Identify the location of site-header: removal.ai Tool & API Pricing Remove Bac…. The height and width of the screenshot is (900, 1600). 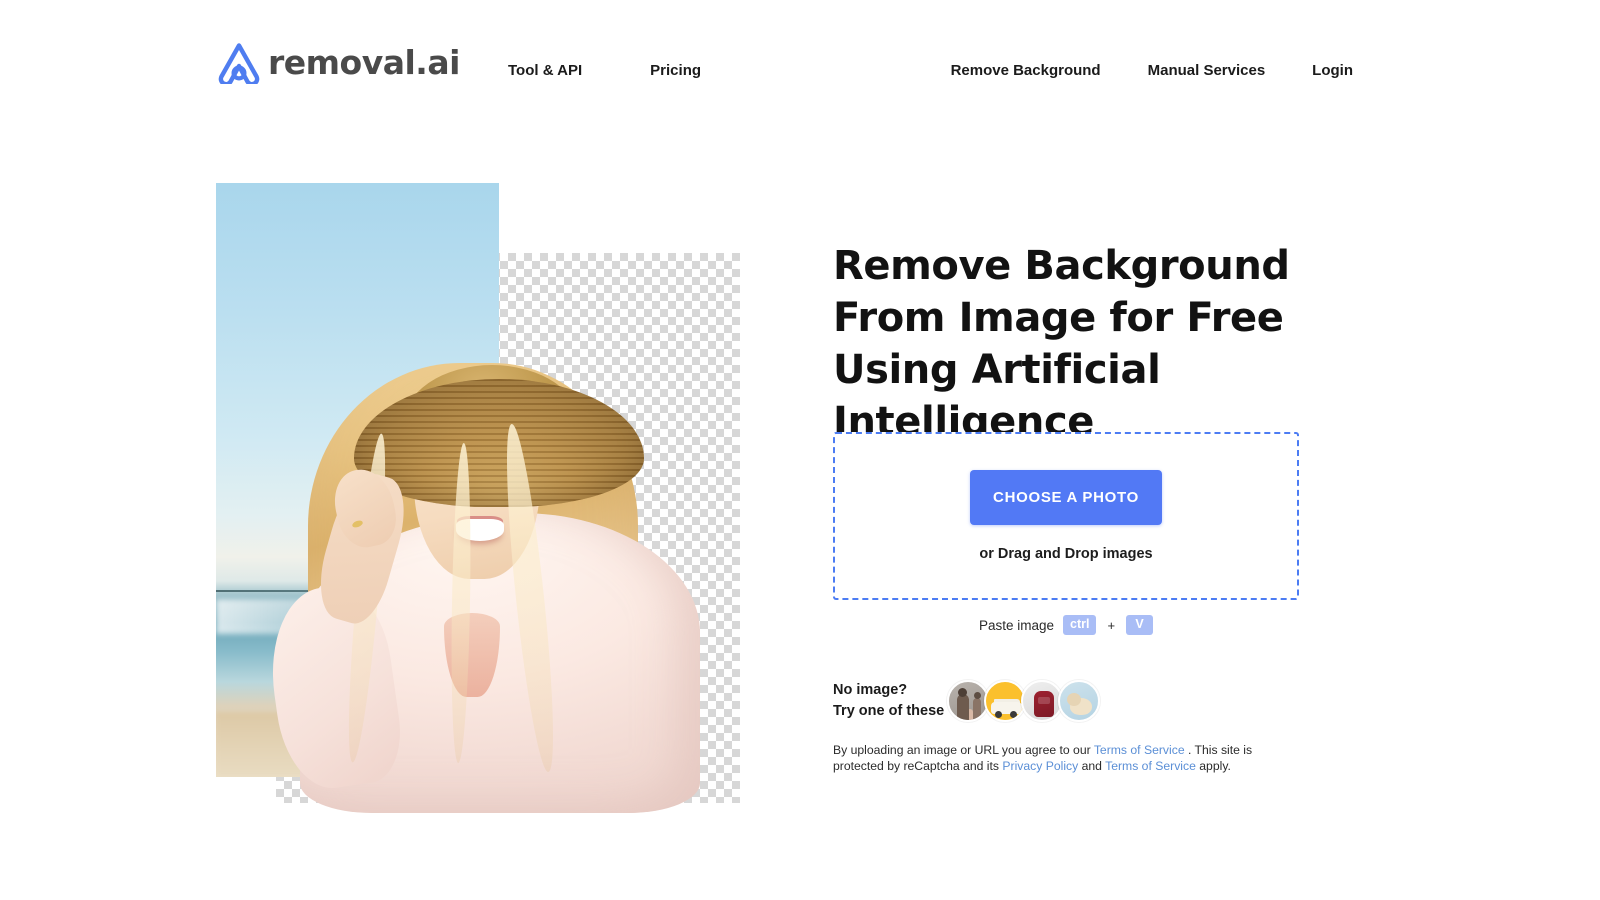
(800, 62).